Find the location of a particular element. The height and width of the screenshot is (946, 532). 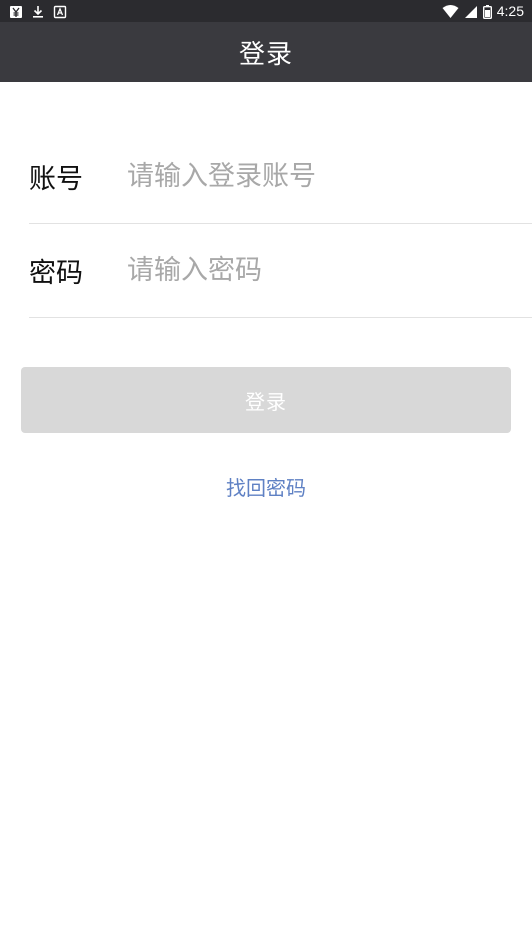

forgot-password-link: 找回密码 is located at coordinates (266, 486).